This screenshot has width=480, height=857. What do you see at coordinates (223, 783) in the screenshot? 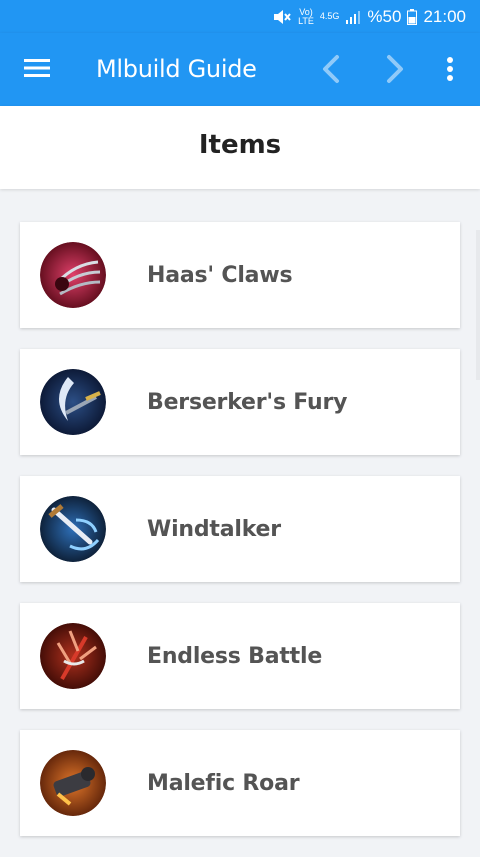
I see `item-label: Malefic Roar` at bounding box center [223, 783].